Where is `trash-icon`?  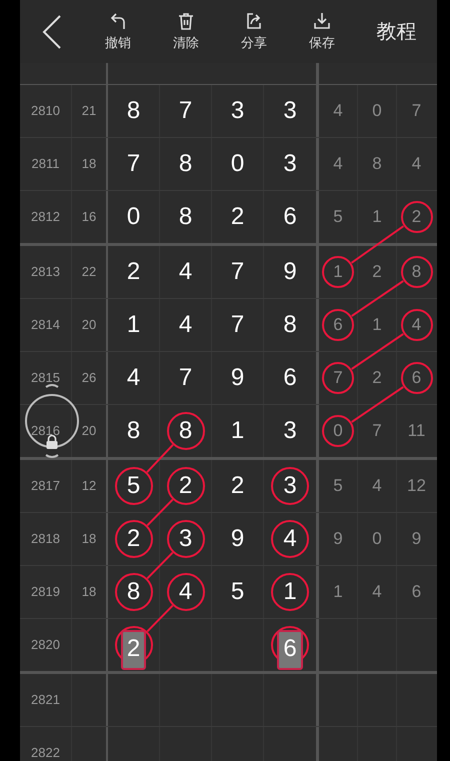 trash-icon is located at coordinates (186, 20).